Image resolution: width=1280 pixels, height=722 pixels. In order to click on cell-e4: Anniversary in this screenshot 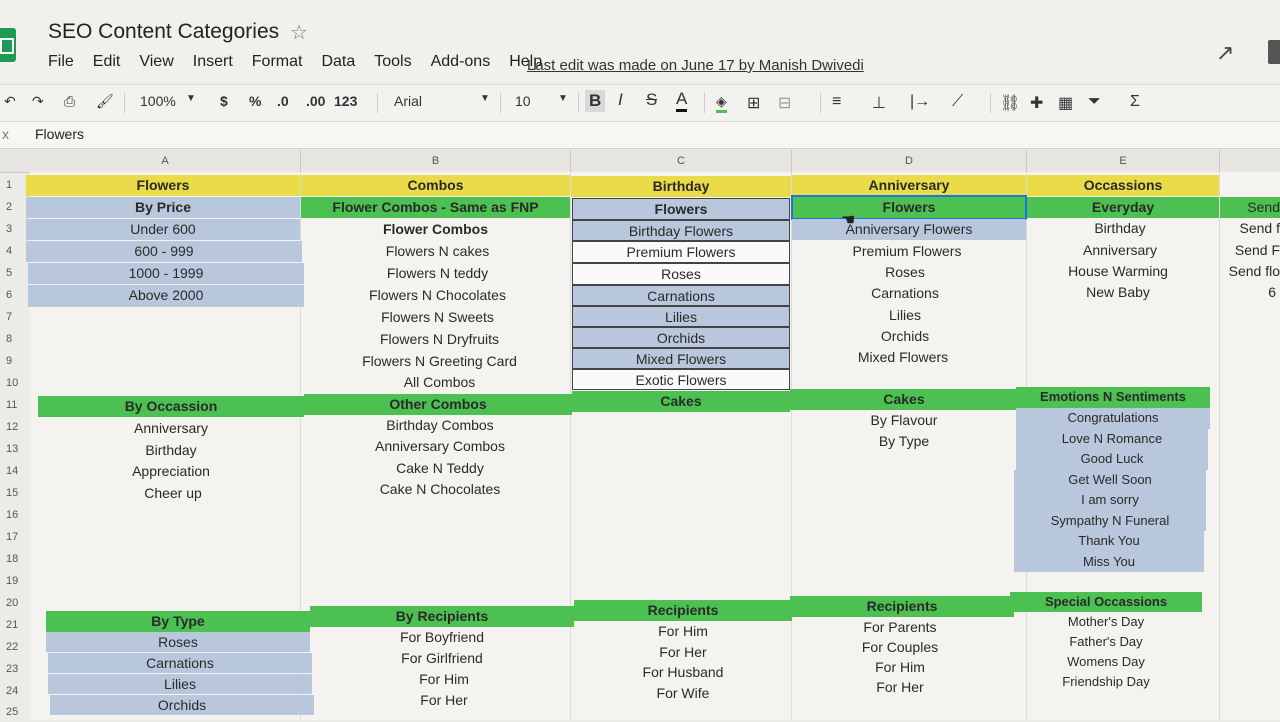, I will do `click(1120, 250)`.